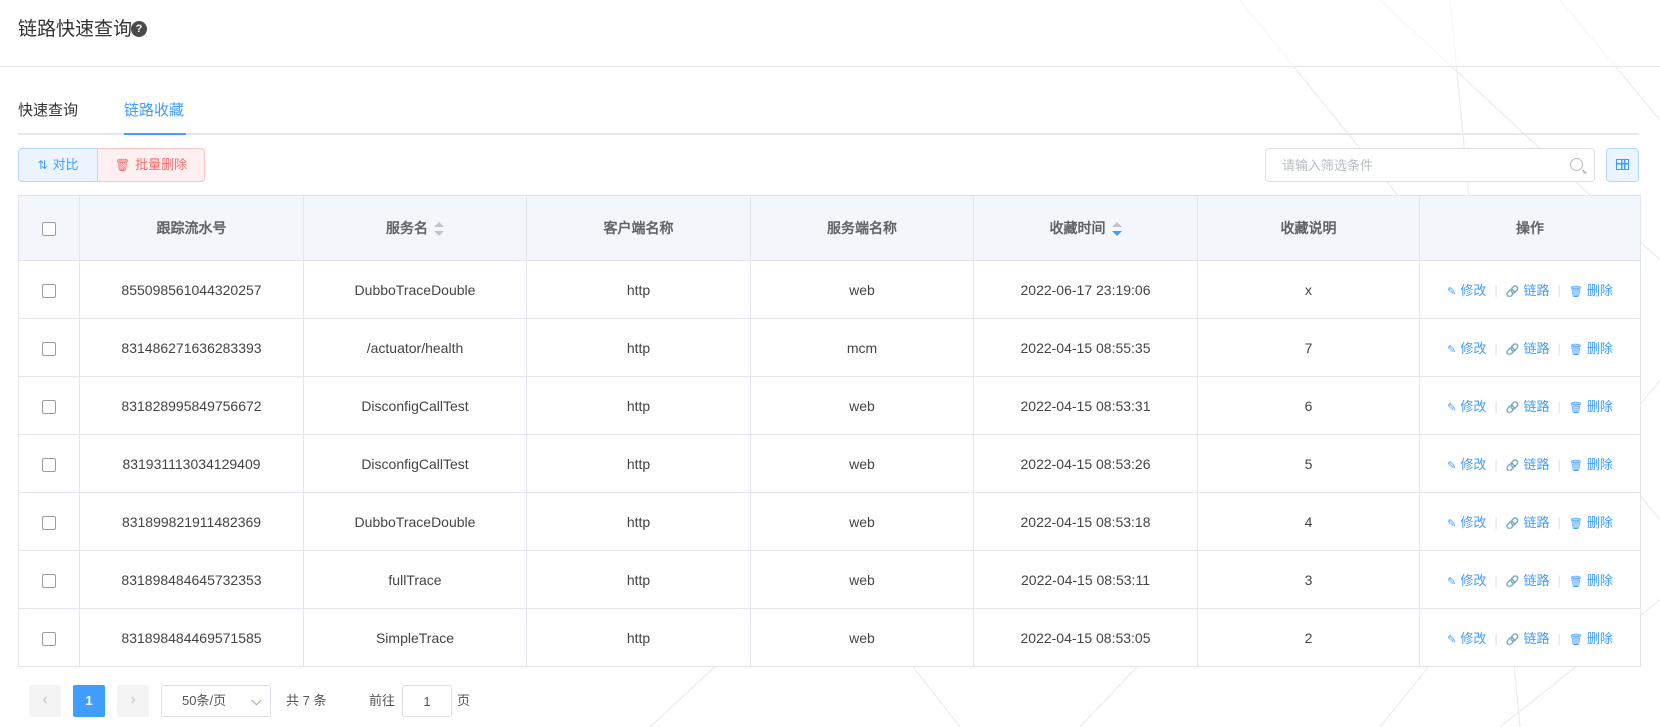 Image resolution: width=1660 pixels, height=727 pixels. What do you see at coordinates (306, 700) in the screenshot?
I see `total-count: 共 7 条` at bounding box center [306, 700].